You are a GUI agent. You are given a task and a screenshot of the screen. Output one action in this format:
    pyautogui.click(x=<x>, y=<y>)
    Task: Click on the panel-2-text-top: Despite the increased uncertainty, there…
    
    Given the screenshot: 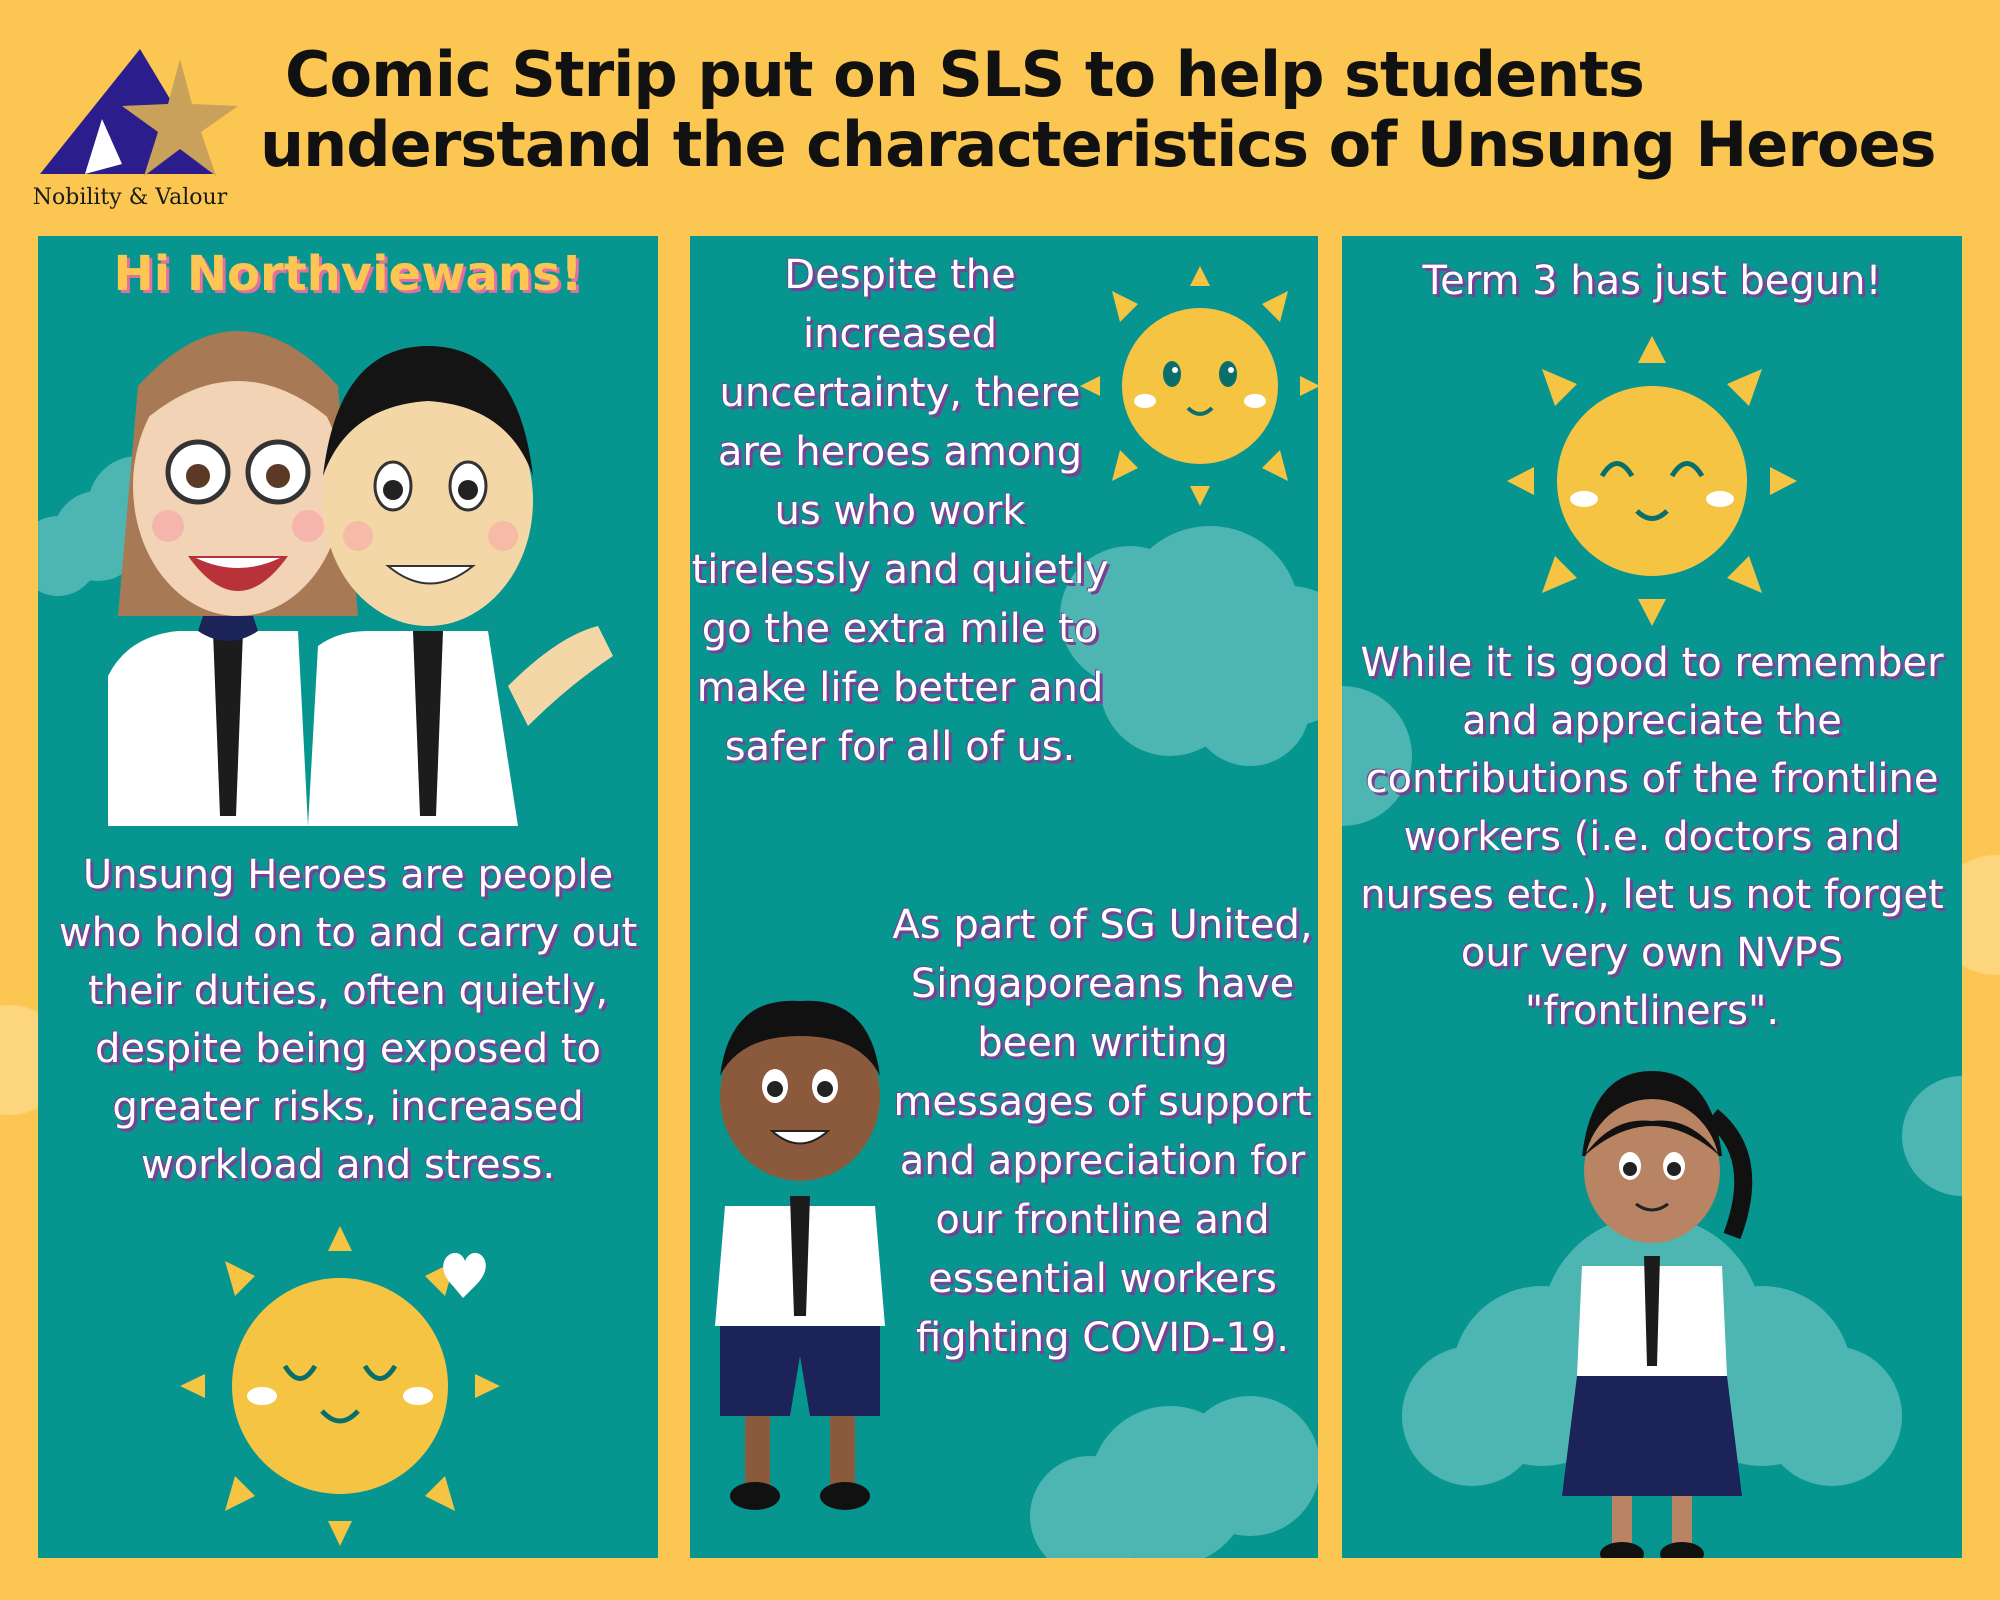 What is the action you would take?
    pyautogui.click(x=900, y=511)
    